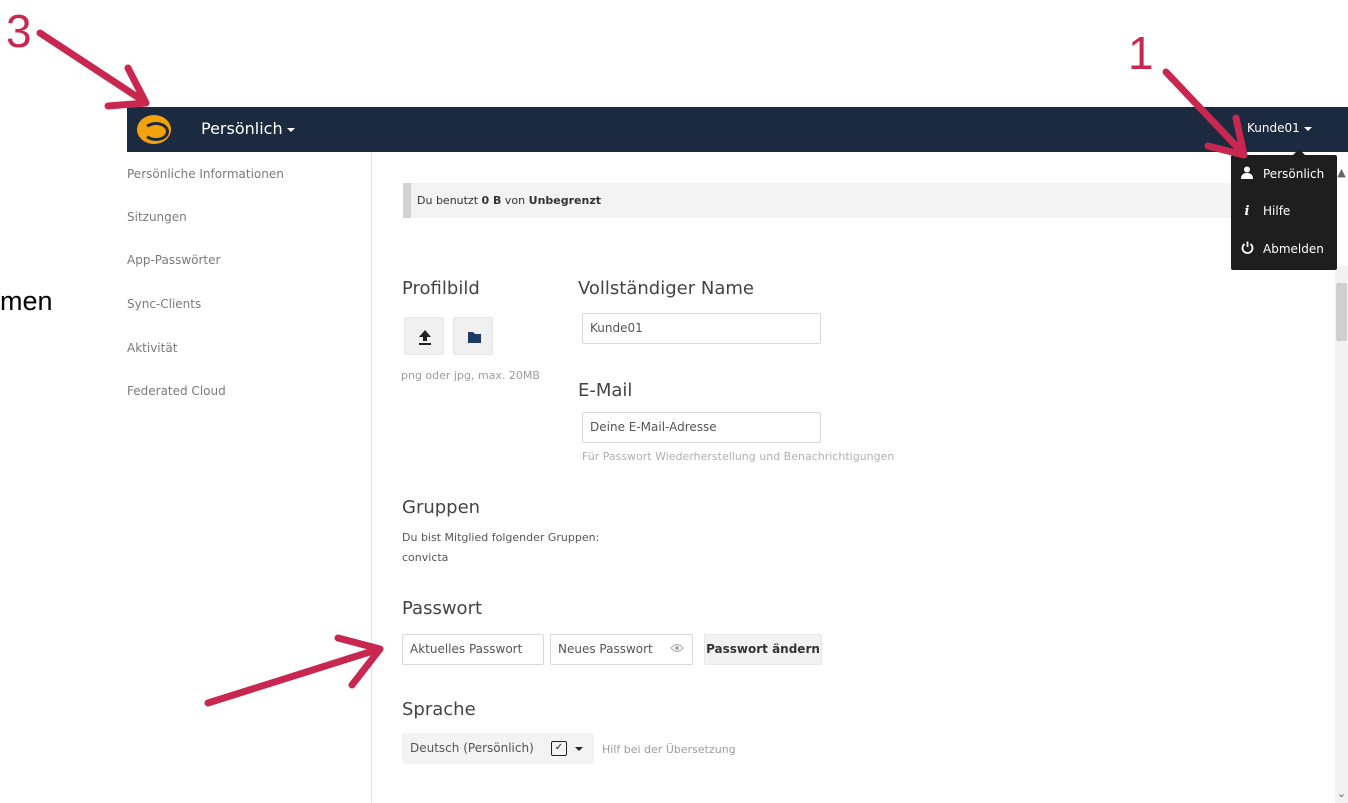 The height and width of the screenshot is (803, 1348). What do you see at coordinates (677, 649) in the screenshot?
I see `show-password-icon` at bounding box center [677, 649].